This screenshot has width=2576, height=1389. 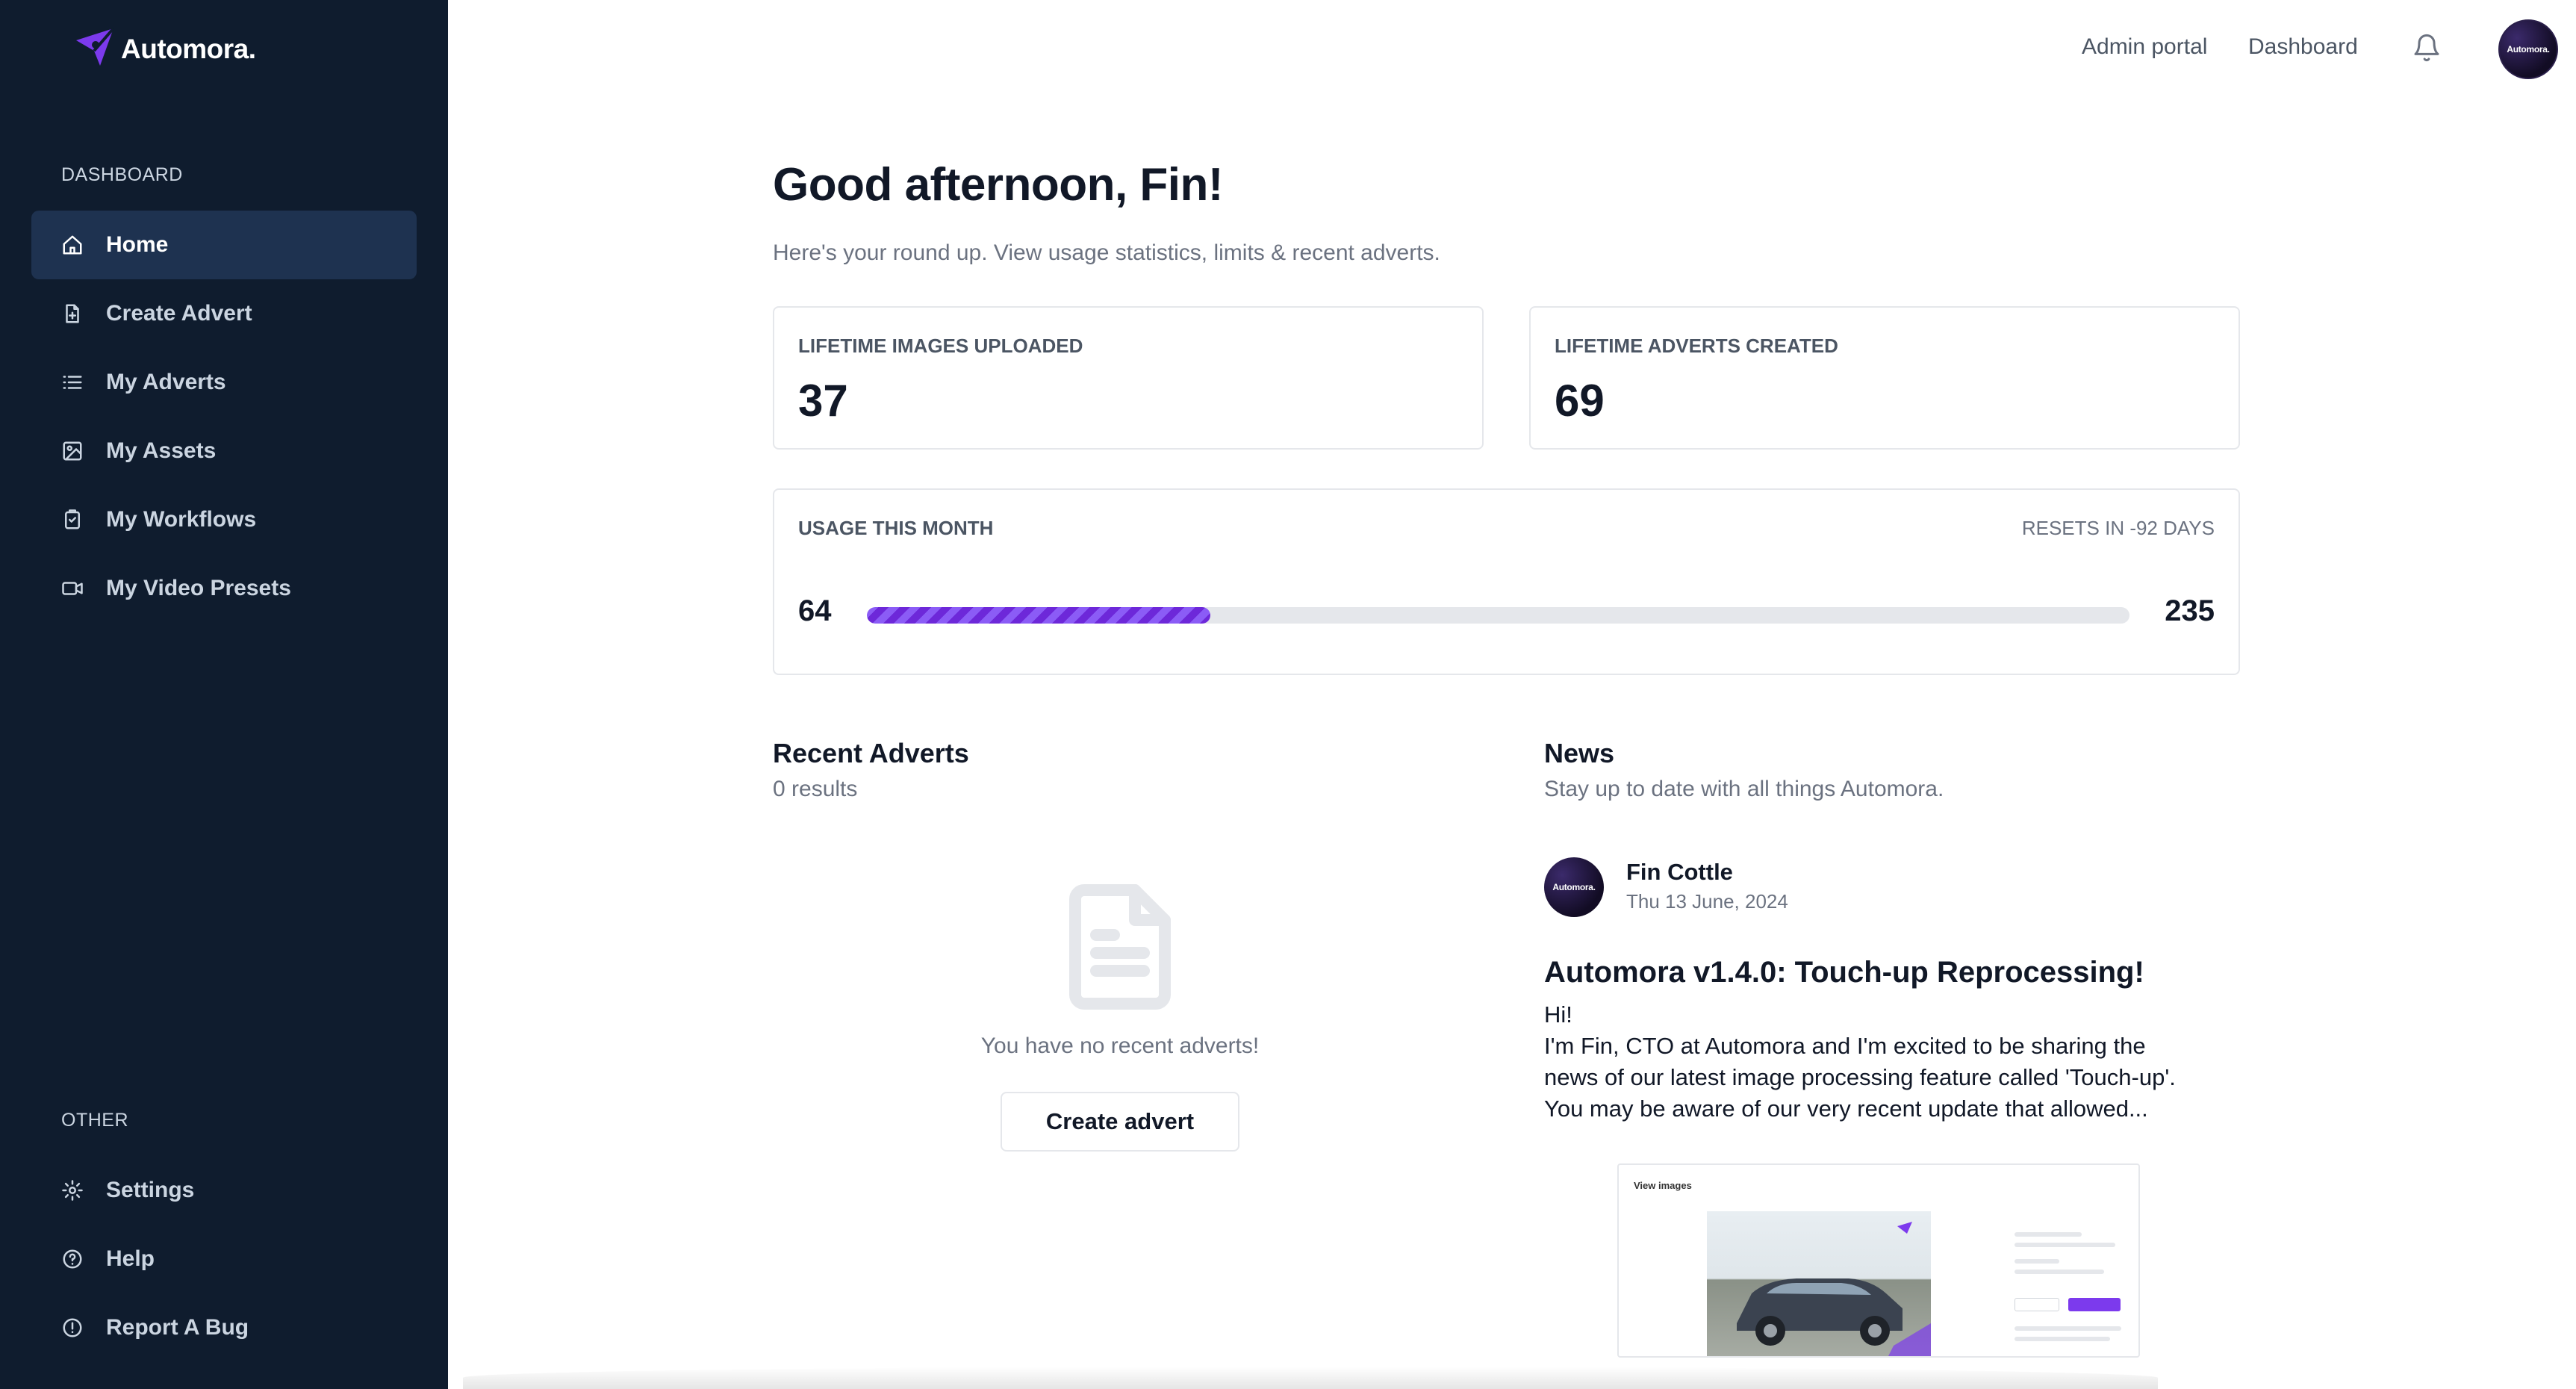 I want to click on usage-label: USAGE THIS MONTH, so click(x=896, y=528).